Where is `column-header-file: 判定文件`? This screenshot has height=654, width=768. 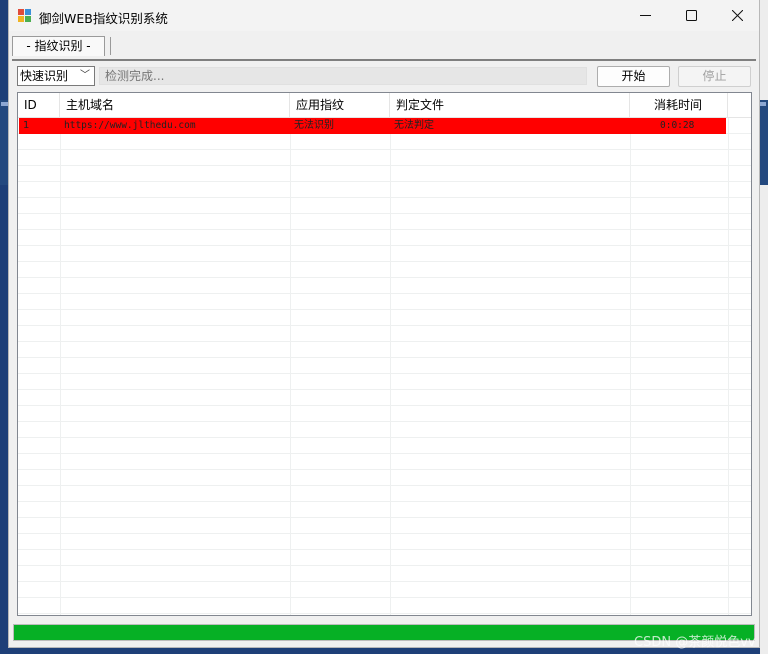
column-header-file: 判定文件 is located at coordinates (510, 105).